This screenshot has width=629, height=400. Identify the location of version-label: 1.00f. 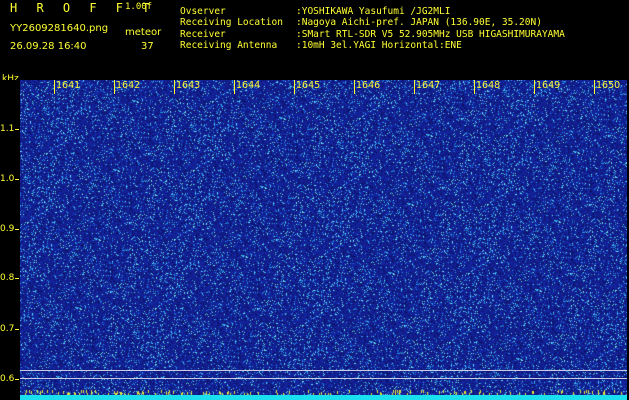
(139, 7).